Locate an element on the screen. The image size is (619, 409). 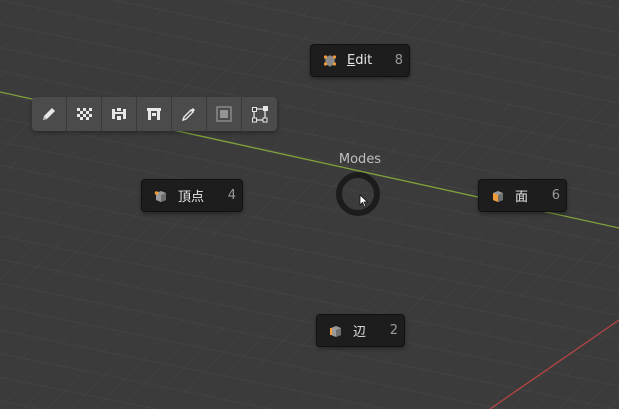
pie-item-label: 辺 is located at coordinates (360, 332).